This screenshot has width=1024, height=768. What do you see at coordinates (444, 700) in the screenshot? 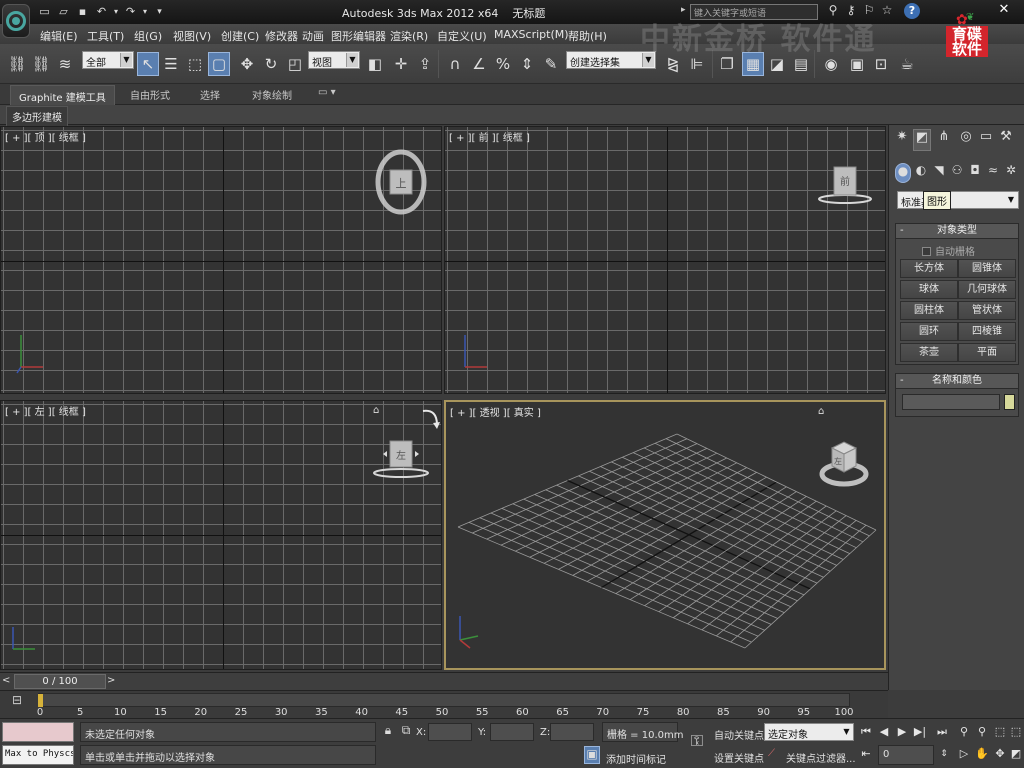
I see `track-ruler` at bounding box center [444, 700].